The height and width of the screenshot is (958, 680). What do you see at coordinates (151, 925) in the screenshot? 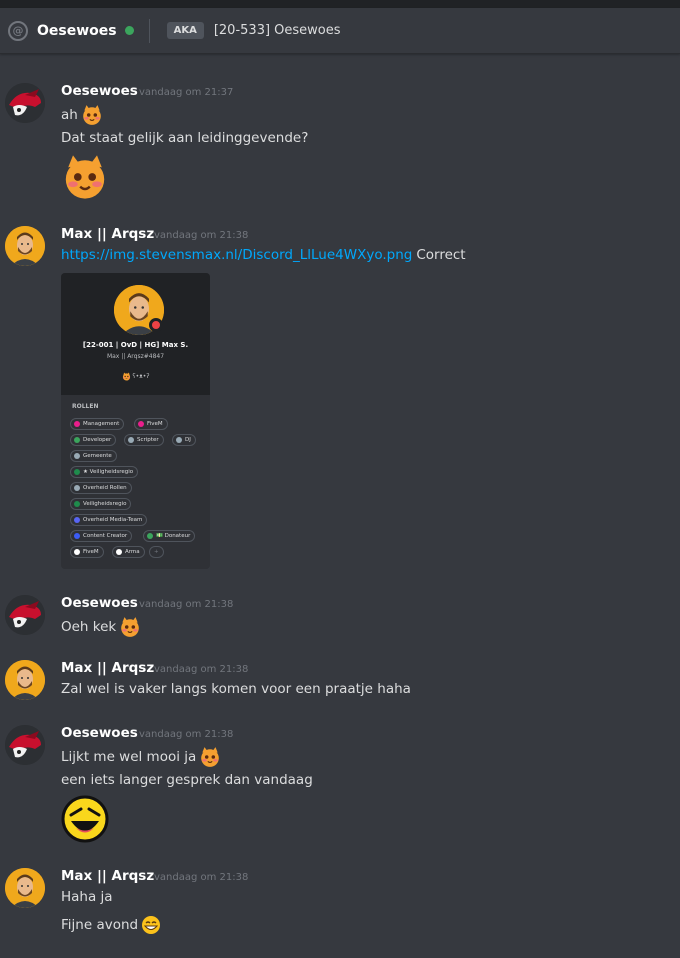
I see `grinning-emoji-icon` at bounding box center [151, 925].